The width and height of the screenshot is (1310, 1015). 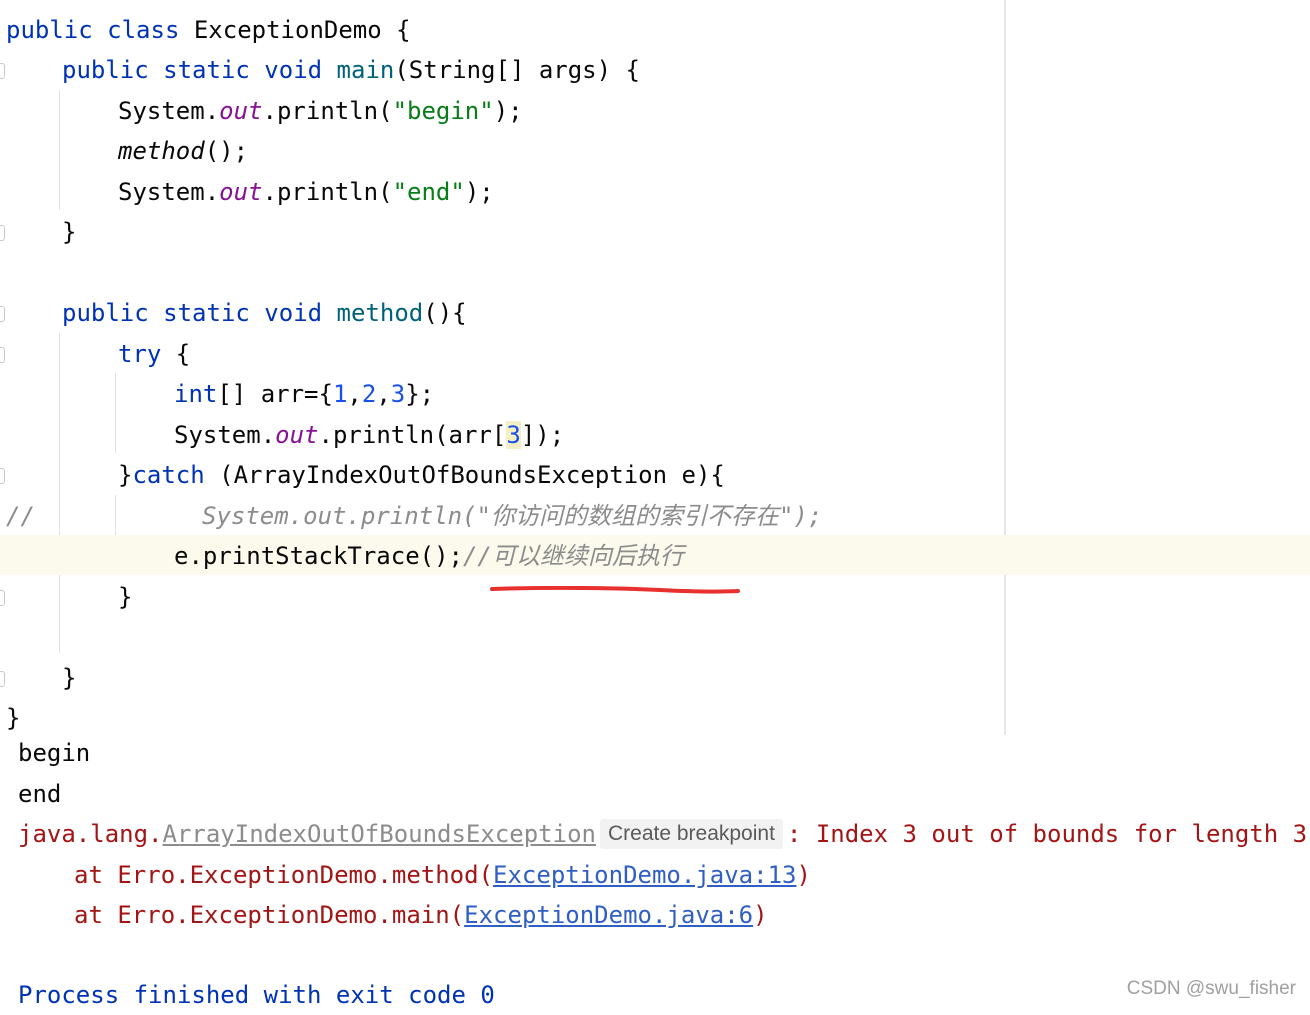 What do you see at coordinates (275, 394) in the screenshot?
I see `code-token: [] arr={` at bounding box center [275, 394].